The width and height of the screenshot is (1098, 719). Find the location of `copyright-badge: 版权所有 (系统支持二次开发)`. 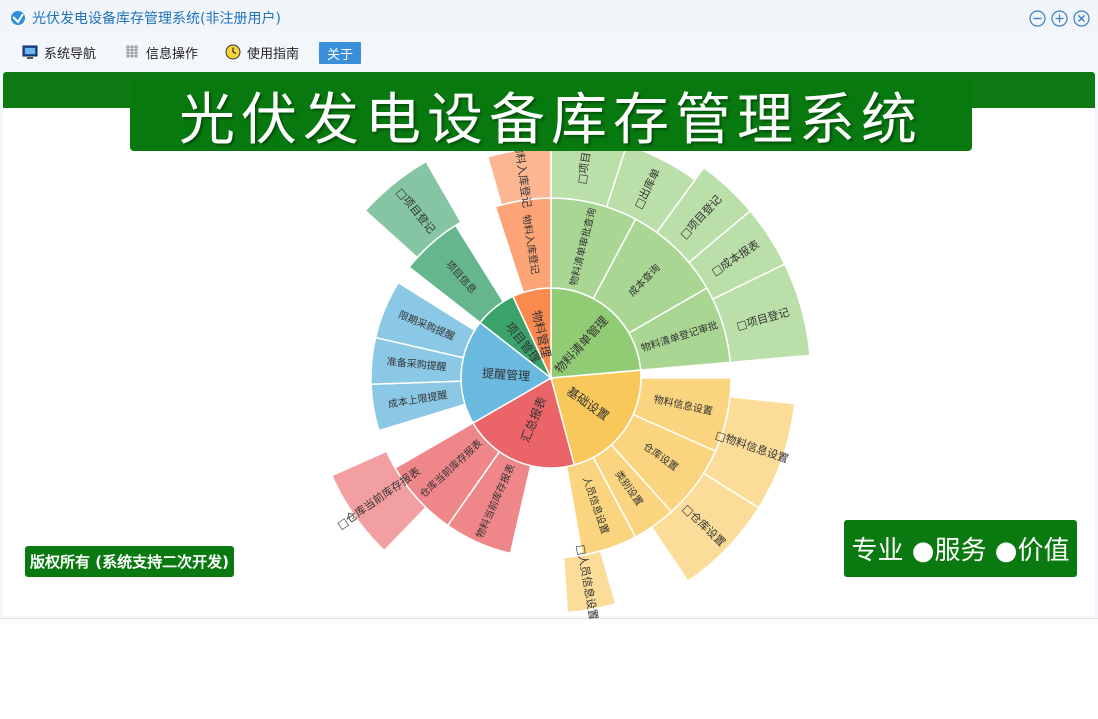

copyright-badge: 版权所有 (系统支持二次开发) is located at coordinates (129, 561).